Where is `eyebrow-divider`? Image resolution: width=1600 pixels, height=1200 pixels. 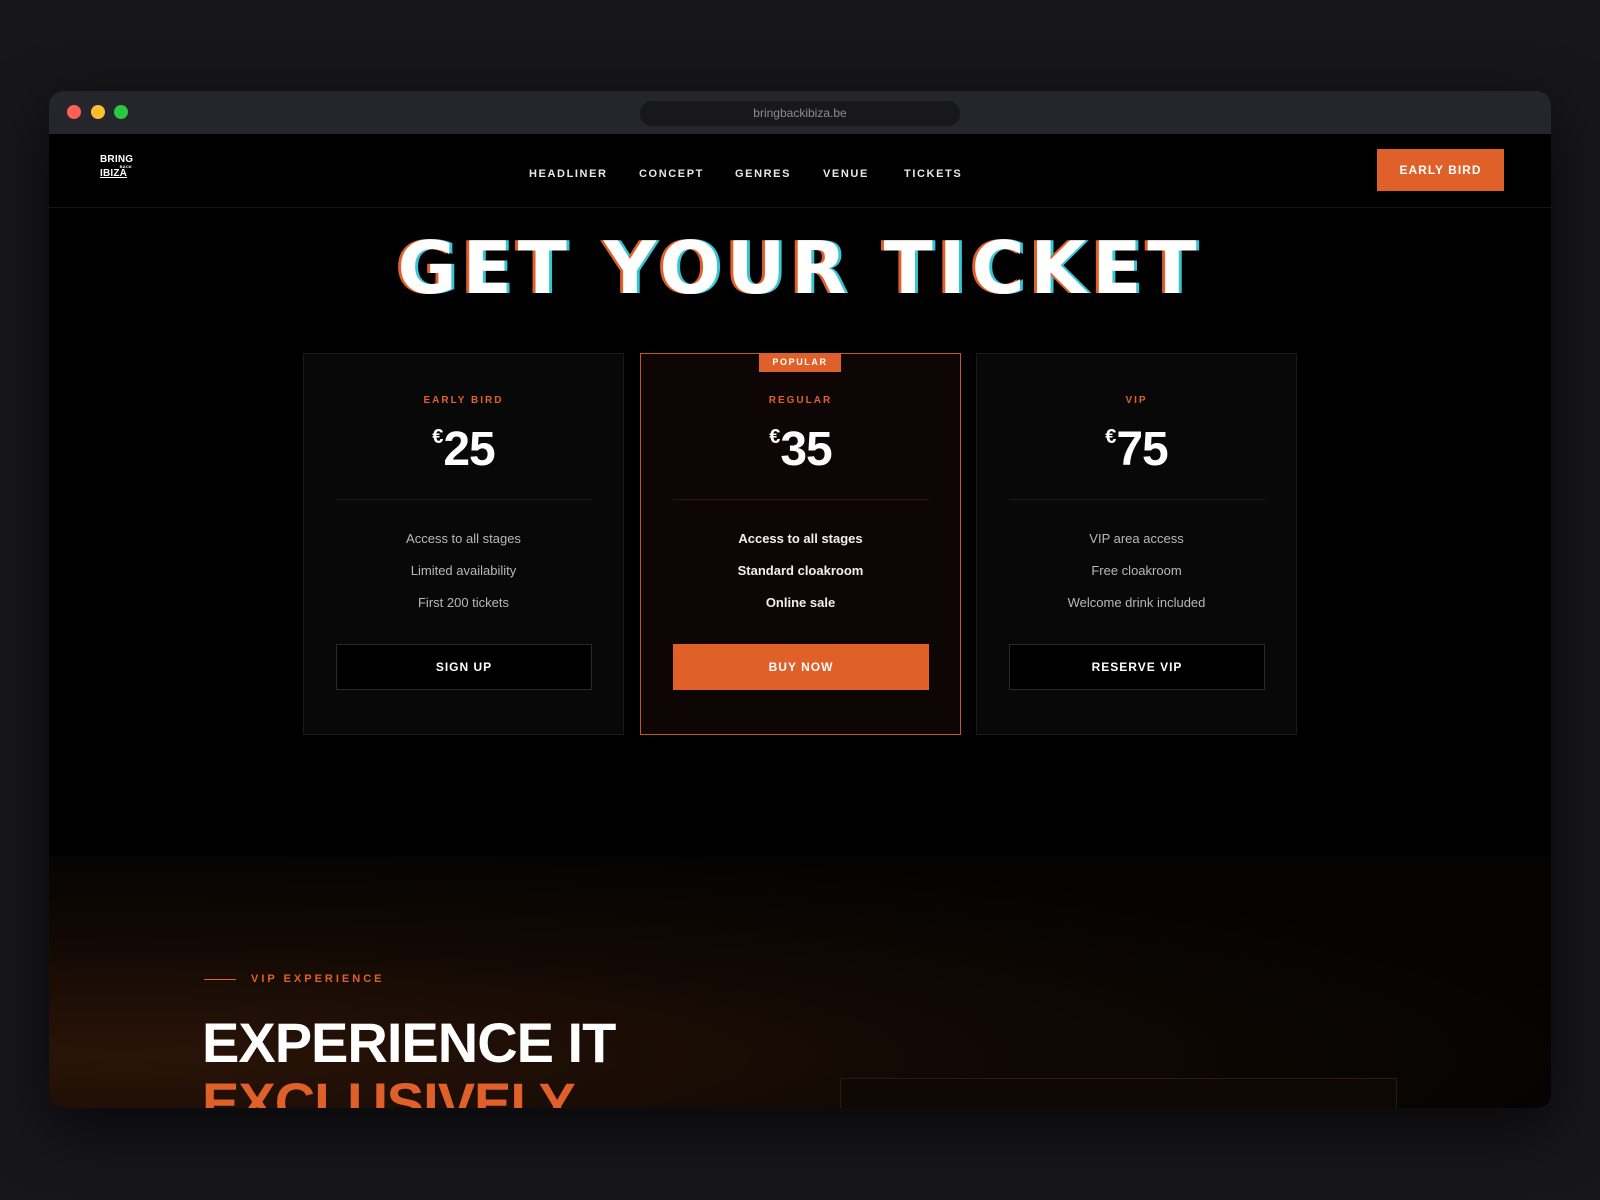
eyebrow-divider is located at coordinates (220, 979).